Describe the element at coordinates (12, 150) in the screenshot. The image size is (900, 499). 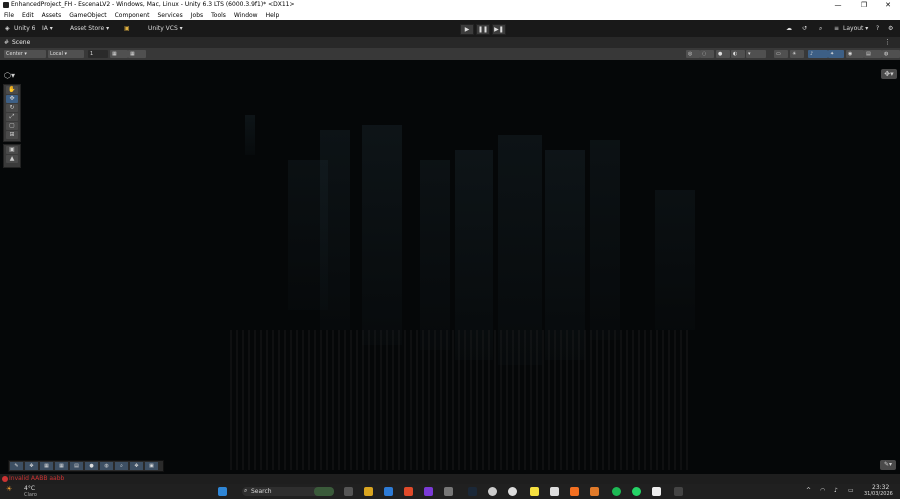
I see `custom-tool-icon: ▣` at that location.